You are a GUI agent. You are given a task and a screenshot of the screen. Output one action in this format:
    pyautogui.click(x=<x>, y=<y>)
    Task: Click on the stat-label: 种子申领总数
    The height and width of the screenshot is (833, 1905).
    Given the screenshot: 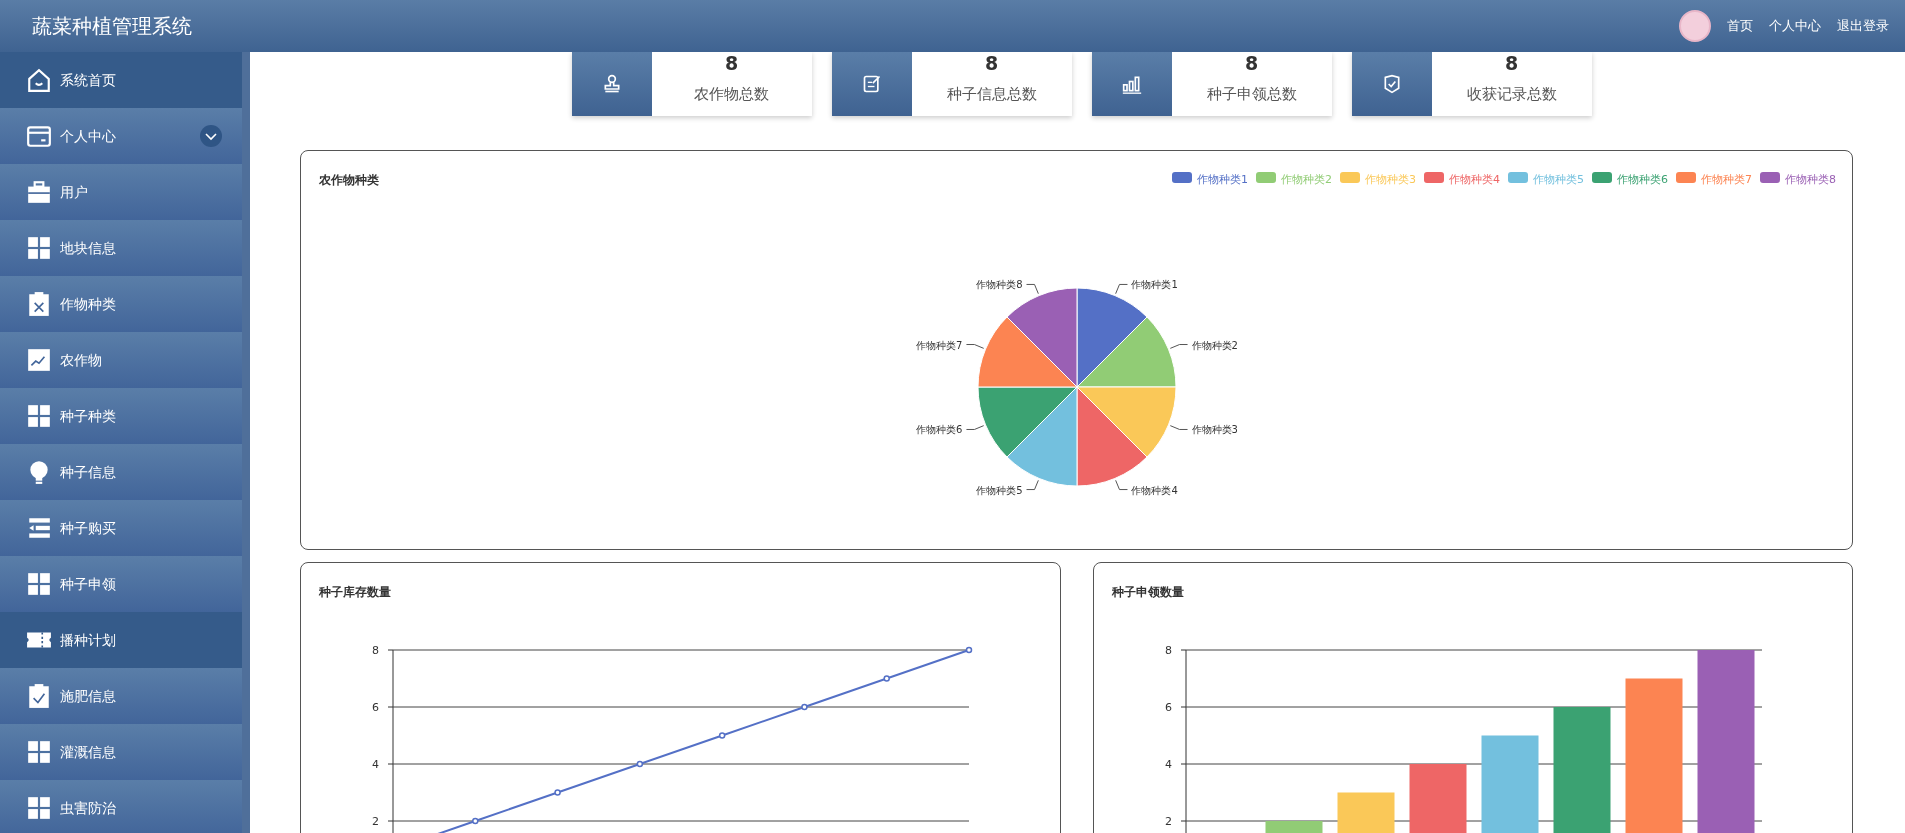 What is the action you would take?
    pyautogui.click(x=1251, y=94)
    